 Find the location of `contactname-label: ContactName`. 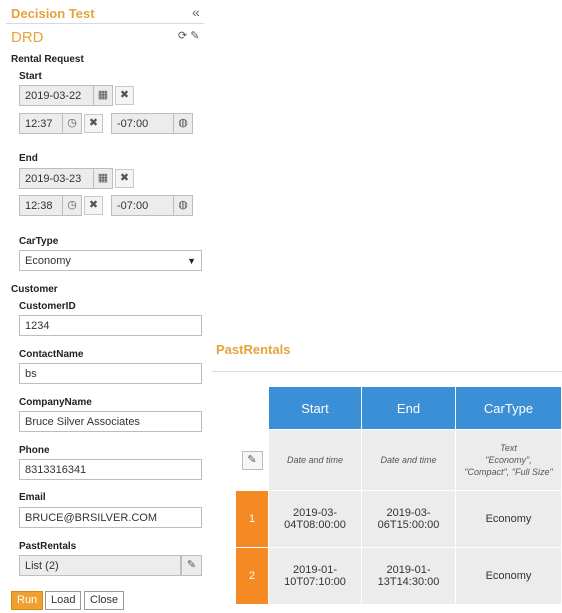

contactname-label: ContactName is located at coordinates (51, 354).